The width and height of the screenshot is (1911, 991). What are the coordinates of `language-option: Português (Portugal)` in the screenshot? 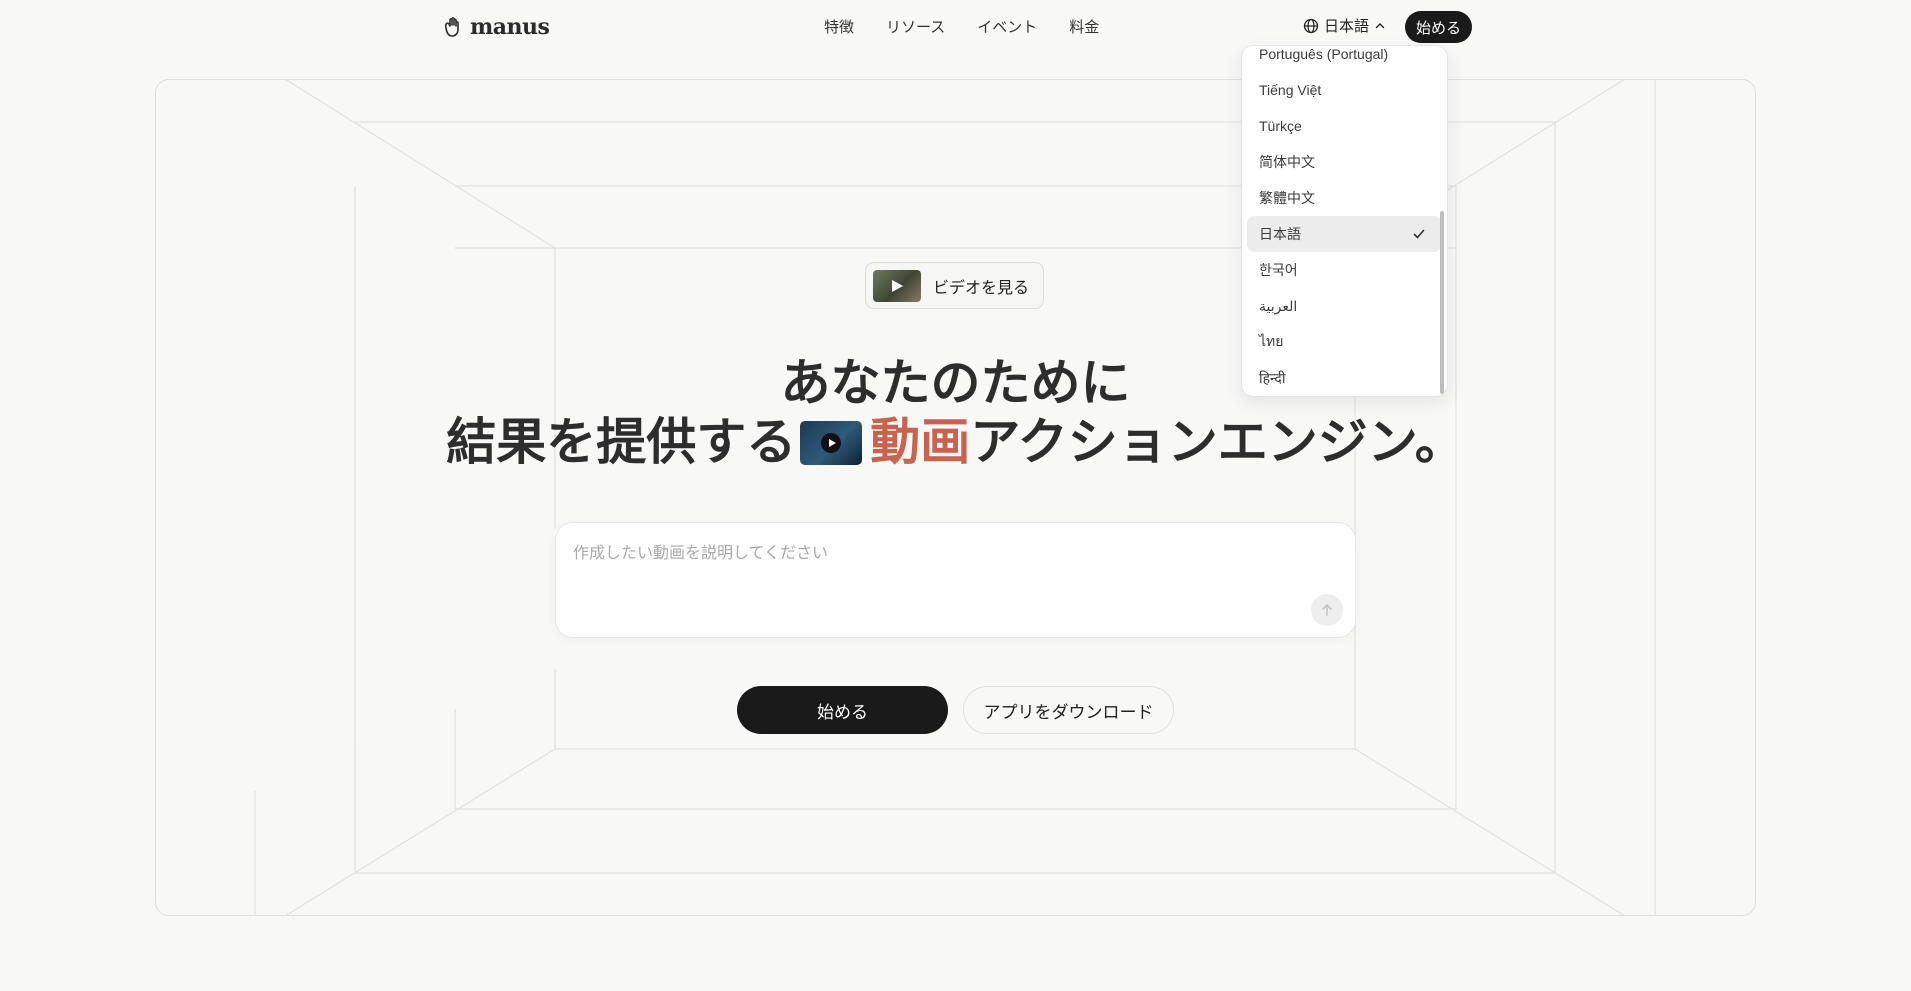 It's located at (1344, 59).